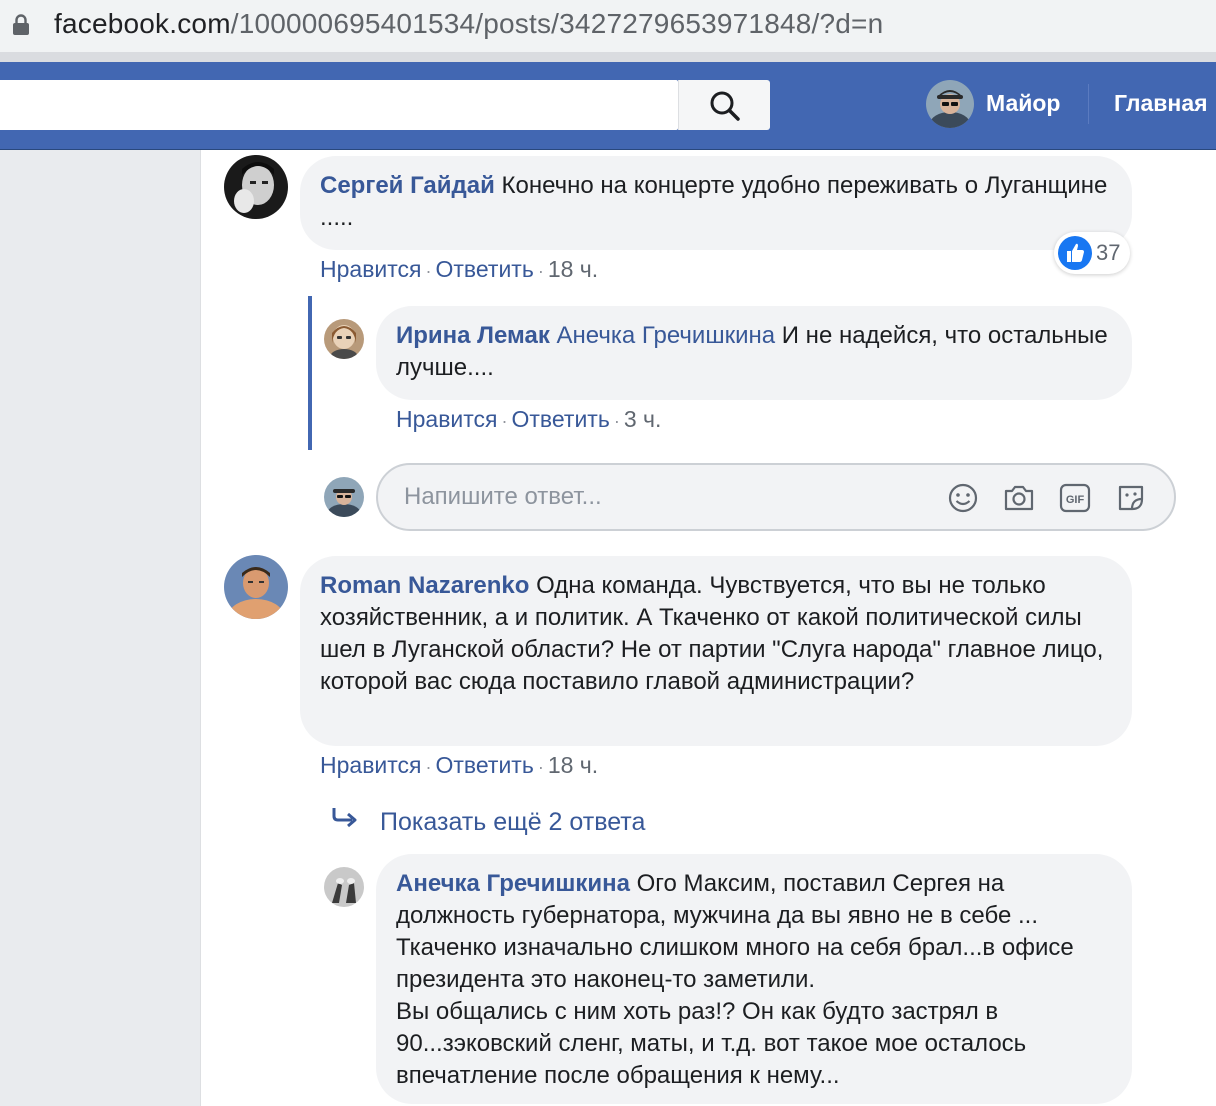  What do you see at coordinates (1131, 498) in the screenshot?
I see `sticker-icon` at bounding box center [1131, 498].